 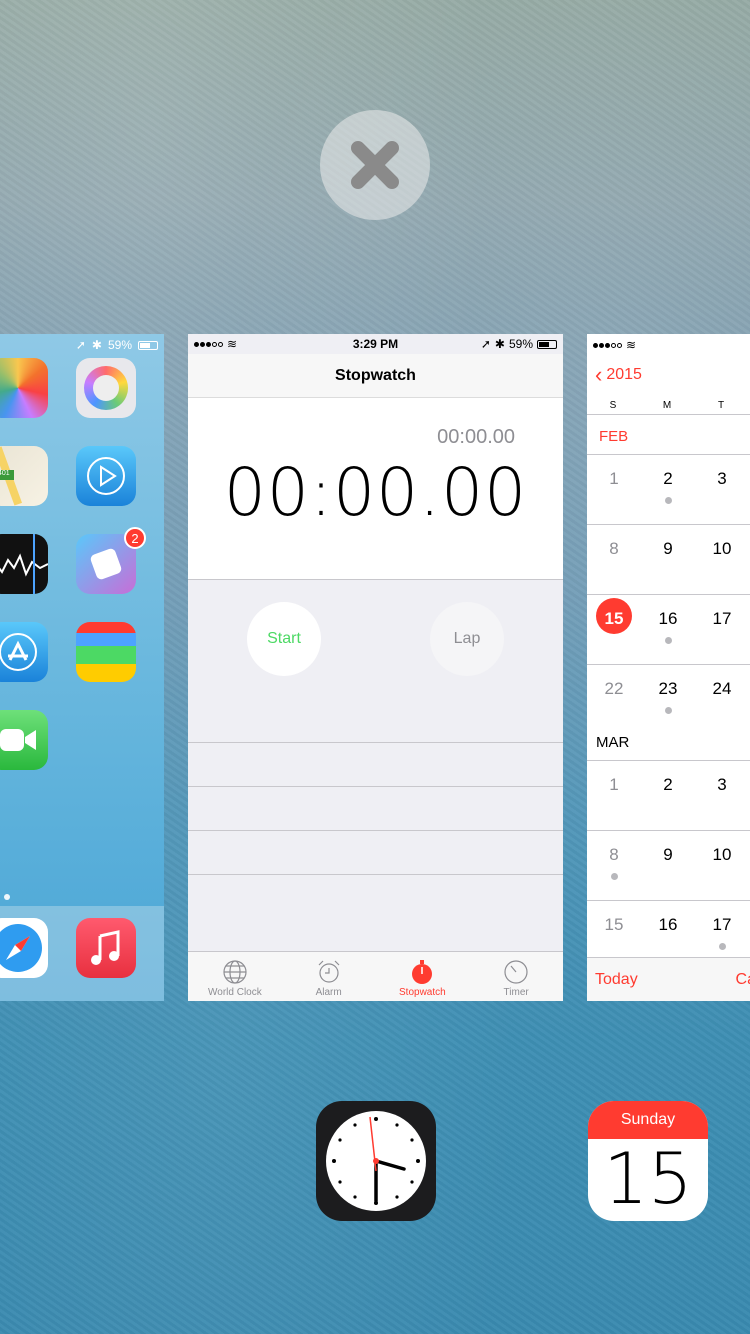 What do you see at coordinates (106, 476) in the screenshot?
I see `videos-icon` at bounding box center [106, 476].